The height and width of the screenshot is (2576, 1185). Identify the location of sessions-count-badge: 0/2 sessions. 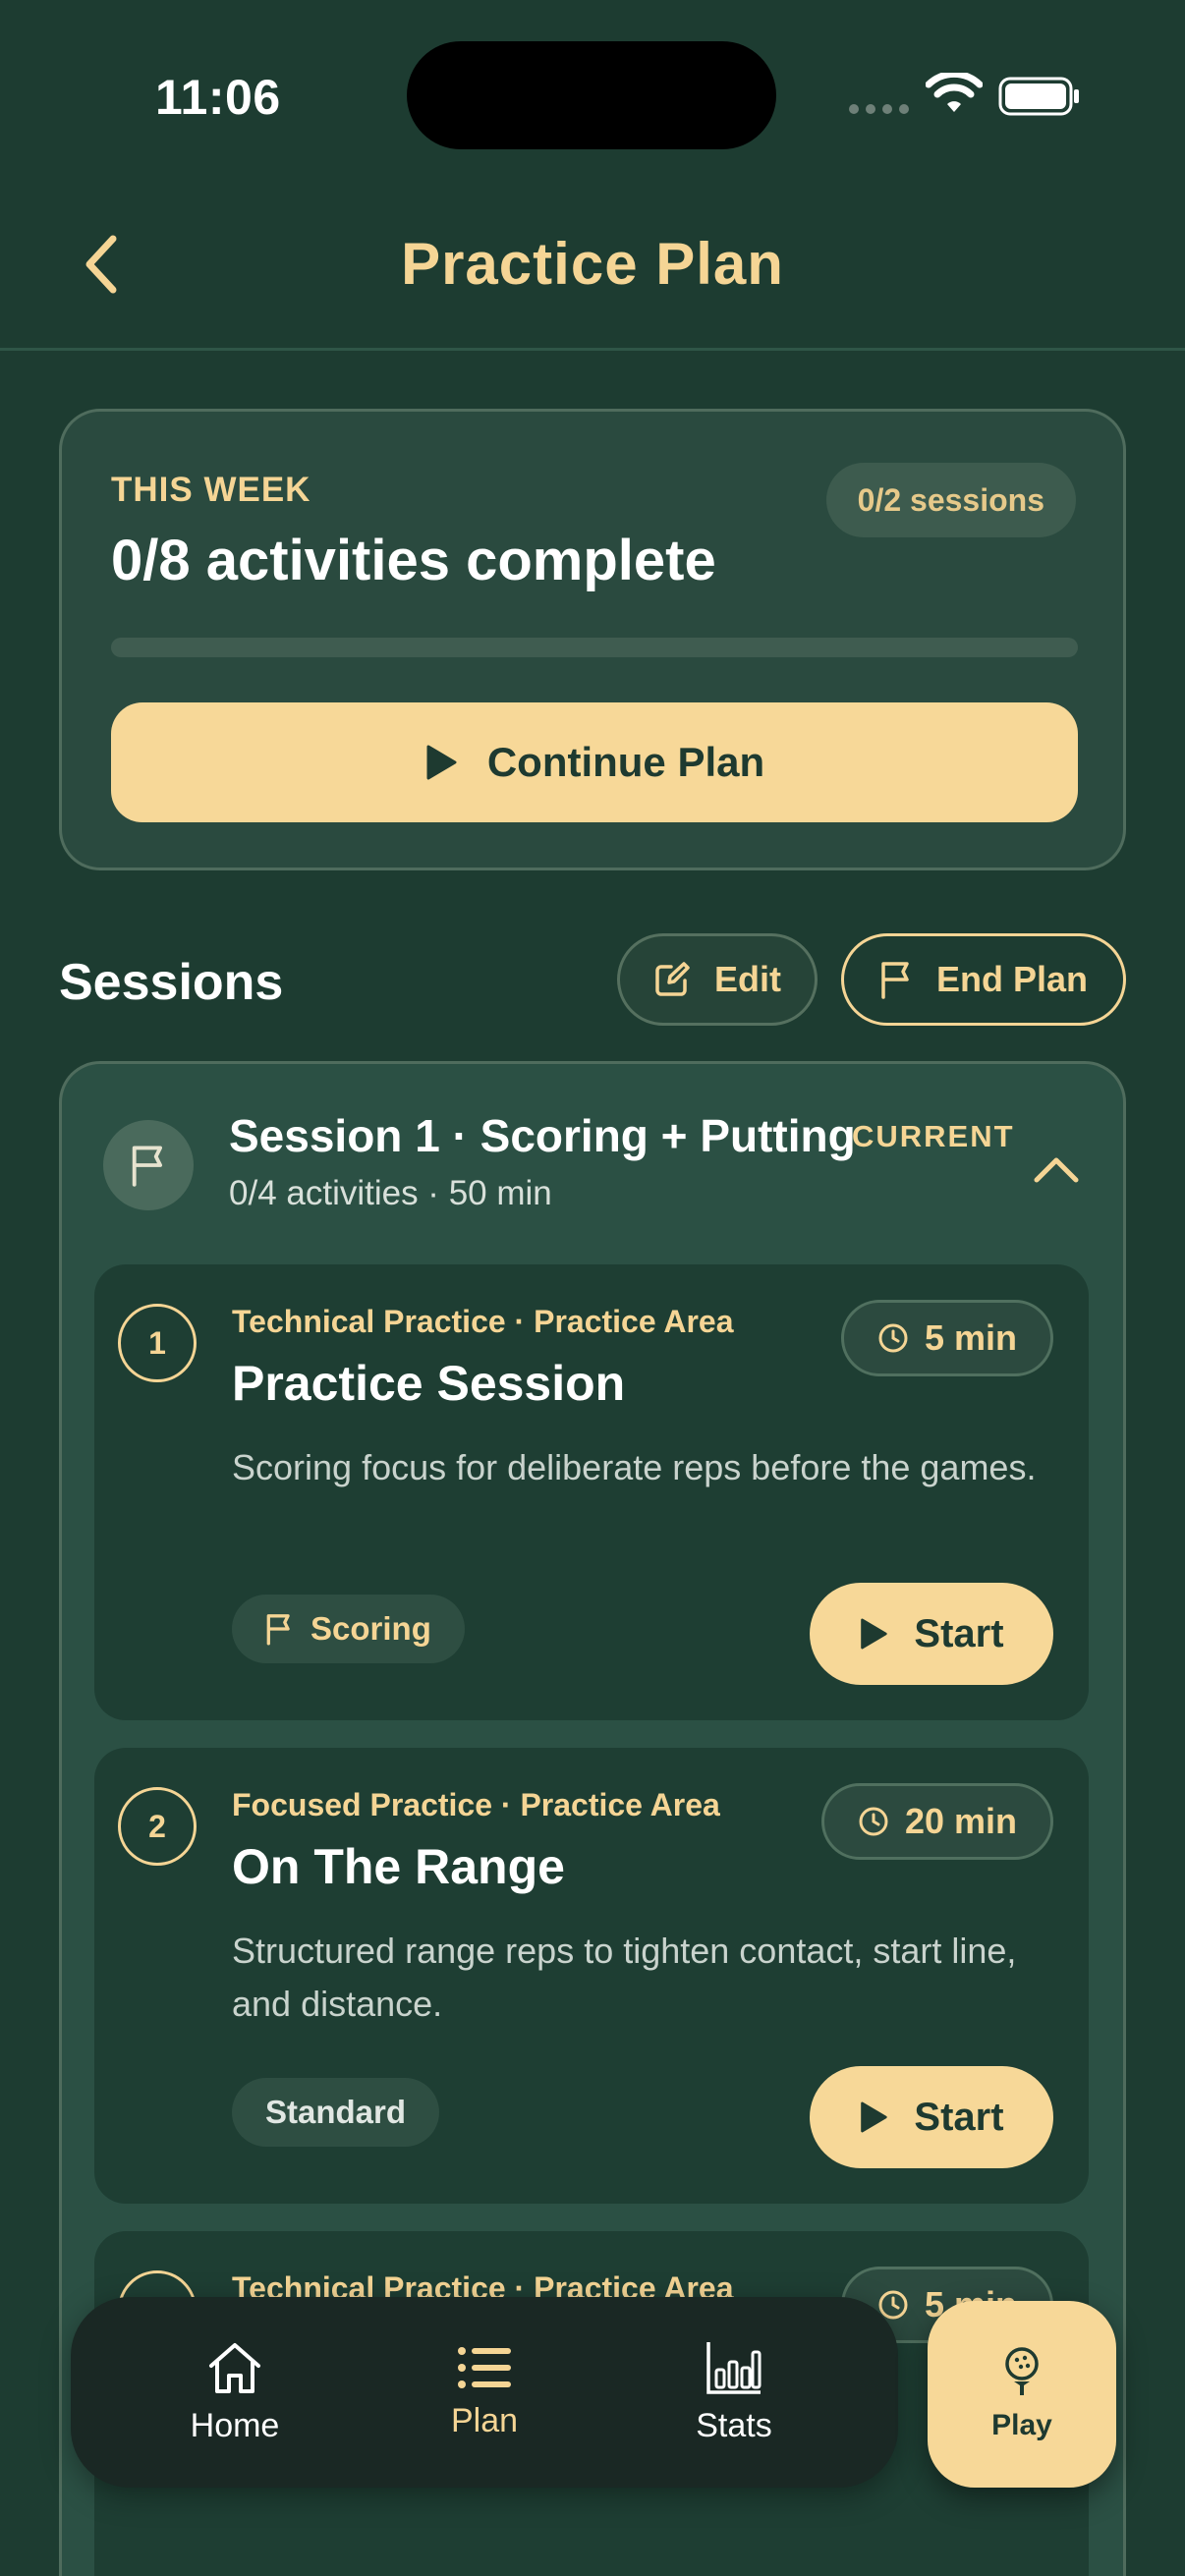
(951, 500).